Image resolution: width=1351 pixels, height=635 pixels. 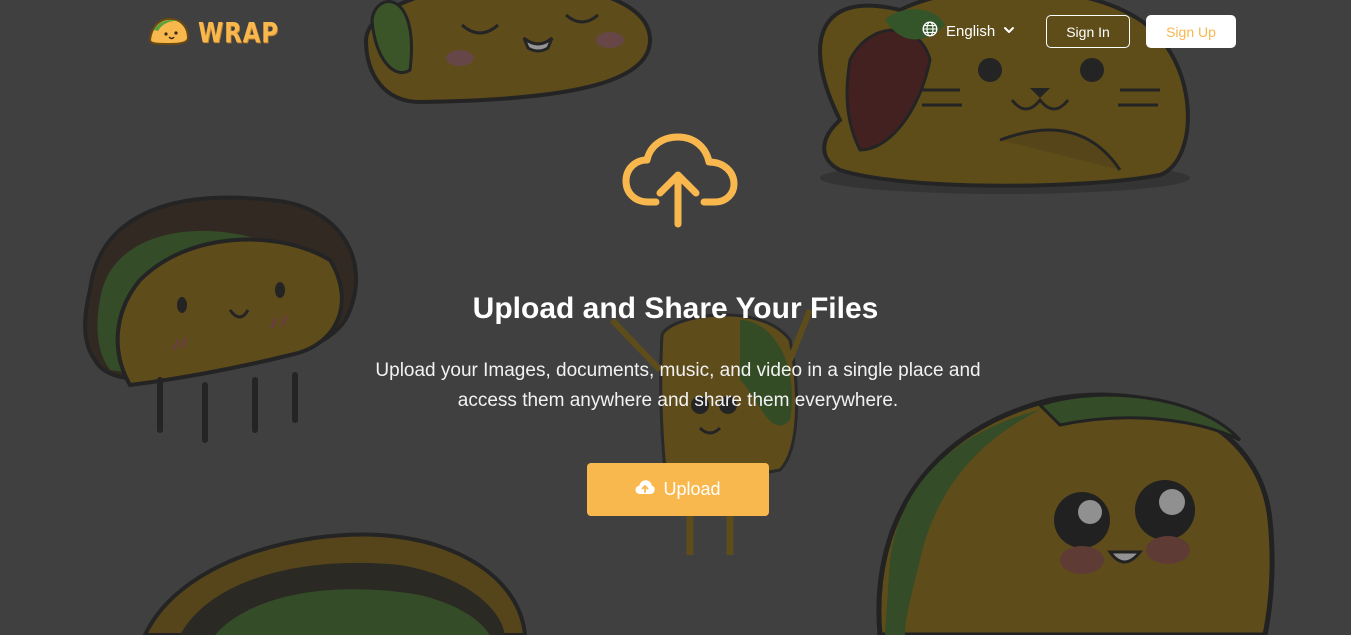 I want to click on logo-text: WRAP, so click(x=238, y=32).